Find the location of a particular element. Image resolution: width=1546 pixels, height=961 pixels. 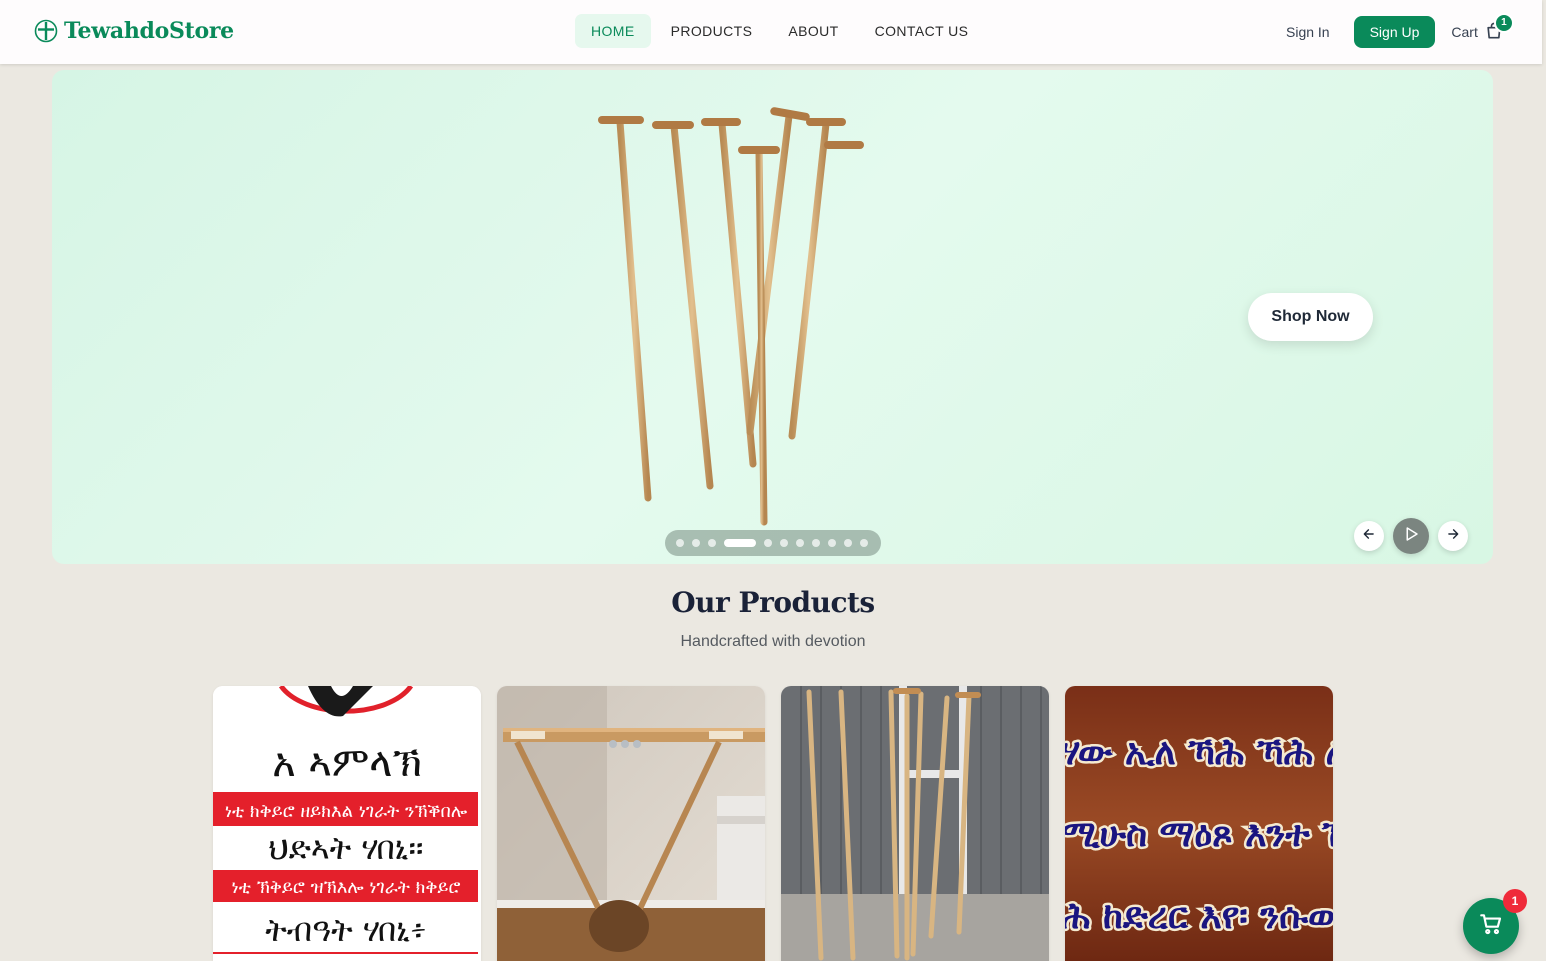

carousel-play-button is located at coordinates (1411, 536).